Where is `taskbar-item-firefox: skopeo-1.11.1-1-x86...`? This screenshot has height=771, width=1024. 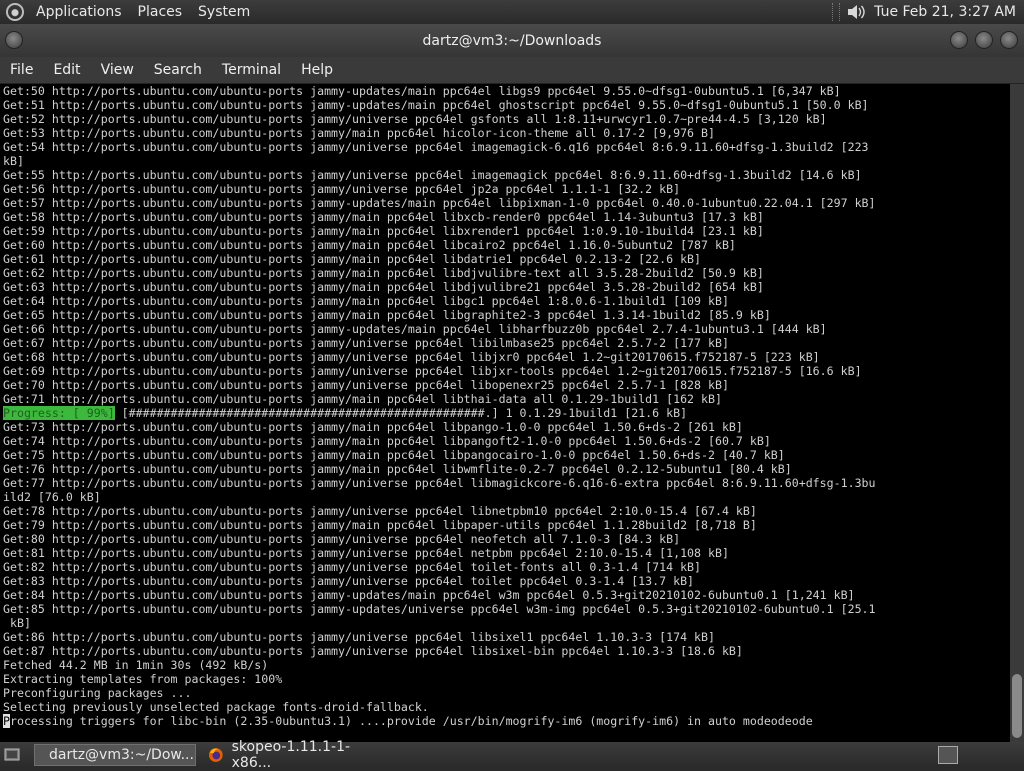 taskbar-item-firefox: skopeo-1.11.1-1-x86... is located at coordinates (297, 755).